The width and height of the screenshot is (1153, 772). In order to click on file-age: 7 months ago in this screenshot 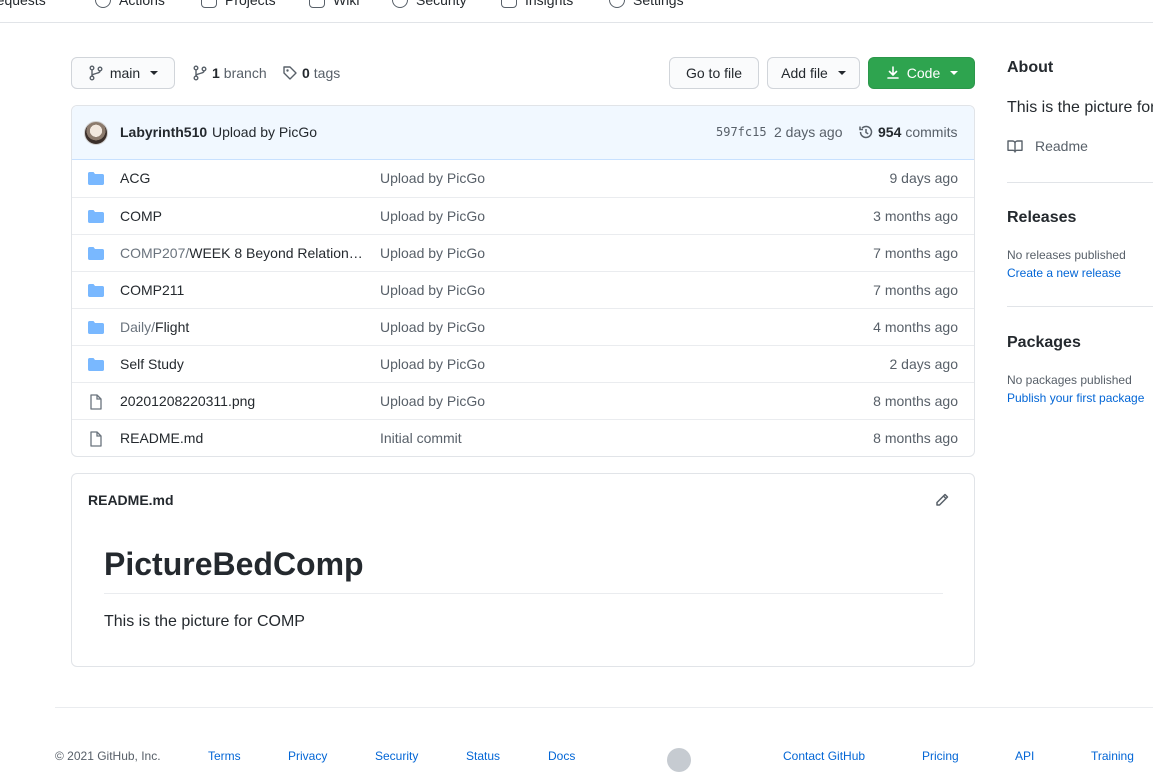, I will do `click(915, 253)`.